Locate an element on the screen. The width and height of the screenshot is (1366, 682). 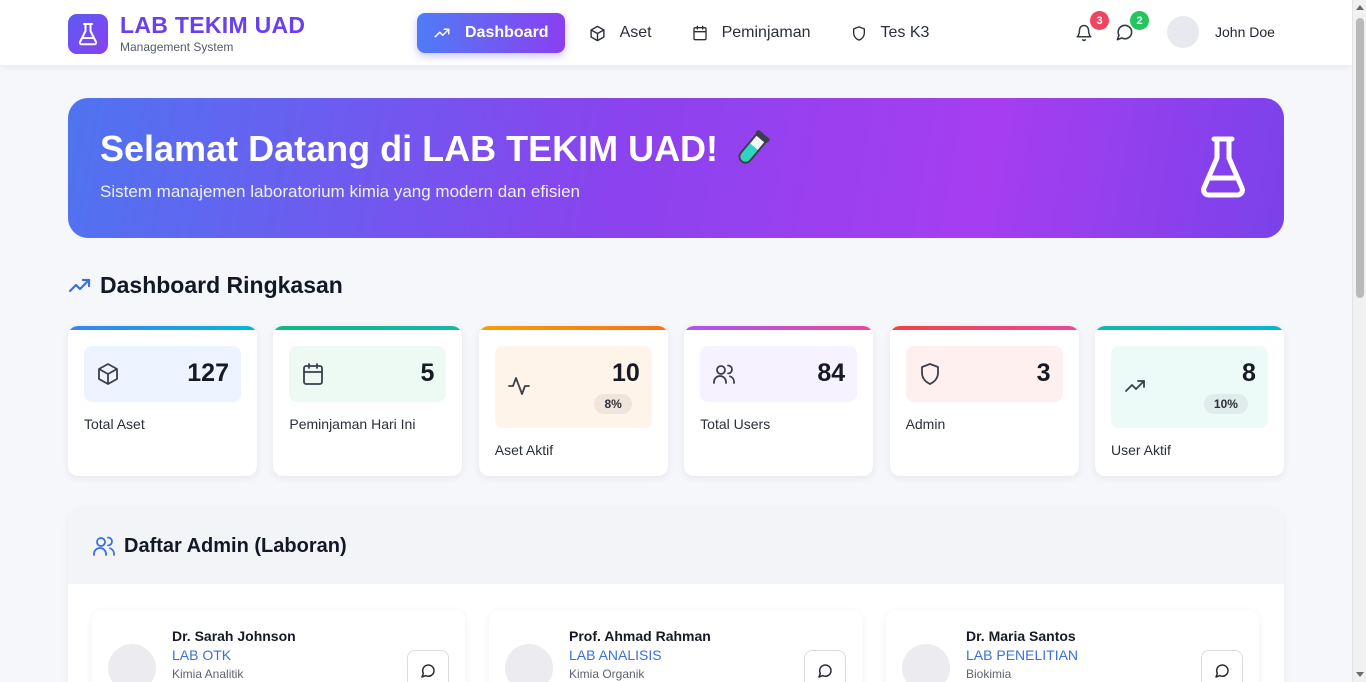
card-percentage-badge: 10% is located at coordinates (1225, 404).